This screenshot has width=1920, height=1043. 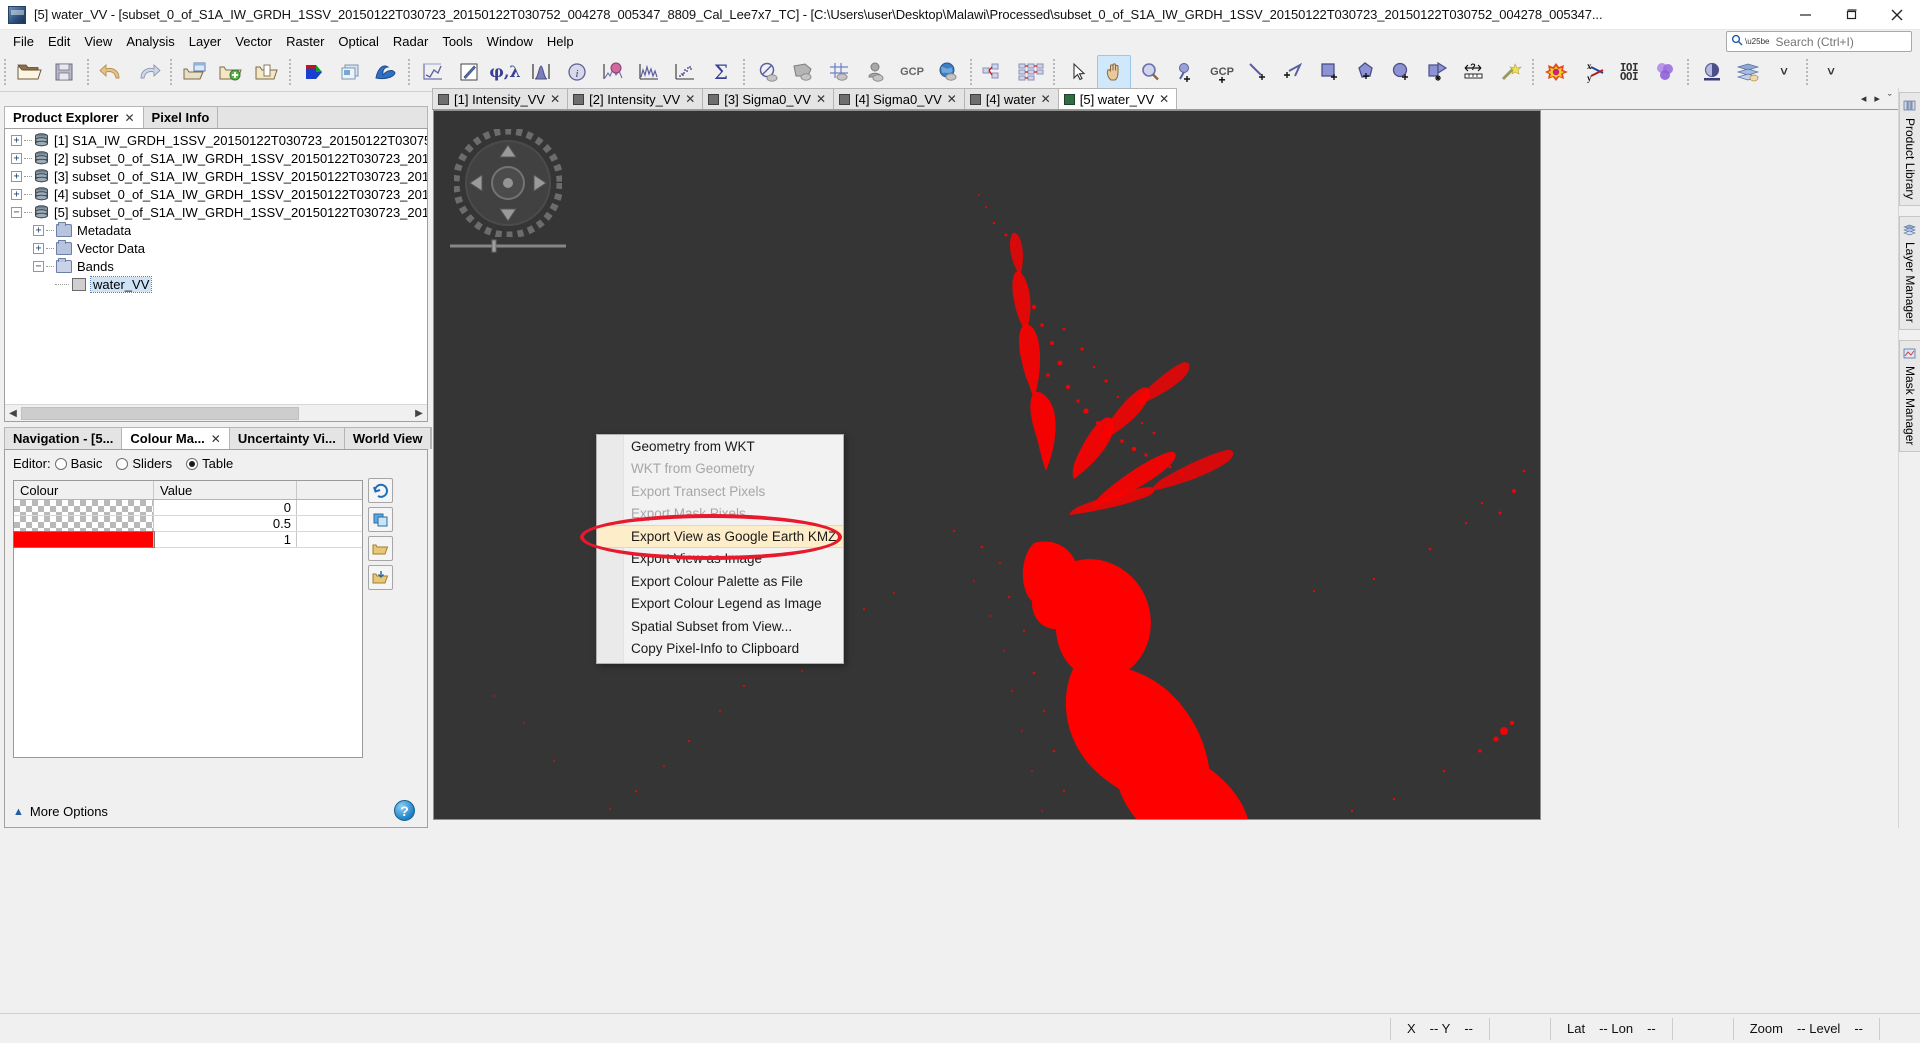 What do you see at coordinates (433, 72) in the screenshot?
I see `profile-plot-icon` at bounding box center [433, 72].